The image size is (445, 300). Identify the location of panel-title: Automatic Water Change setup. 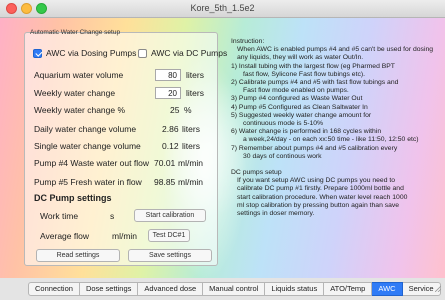
(75, 32).